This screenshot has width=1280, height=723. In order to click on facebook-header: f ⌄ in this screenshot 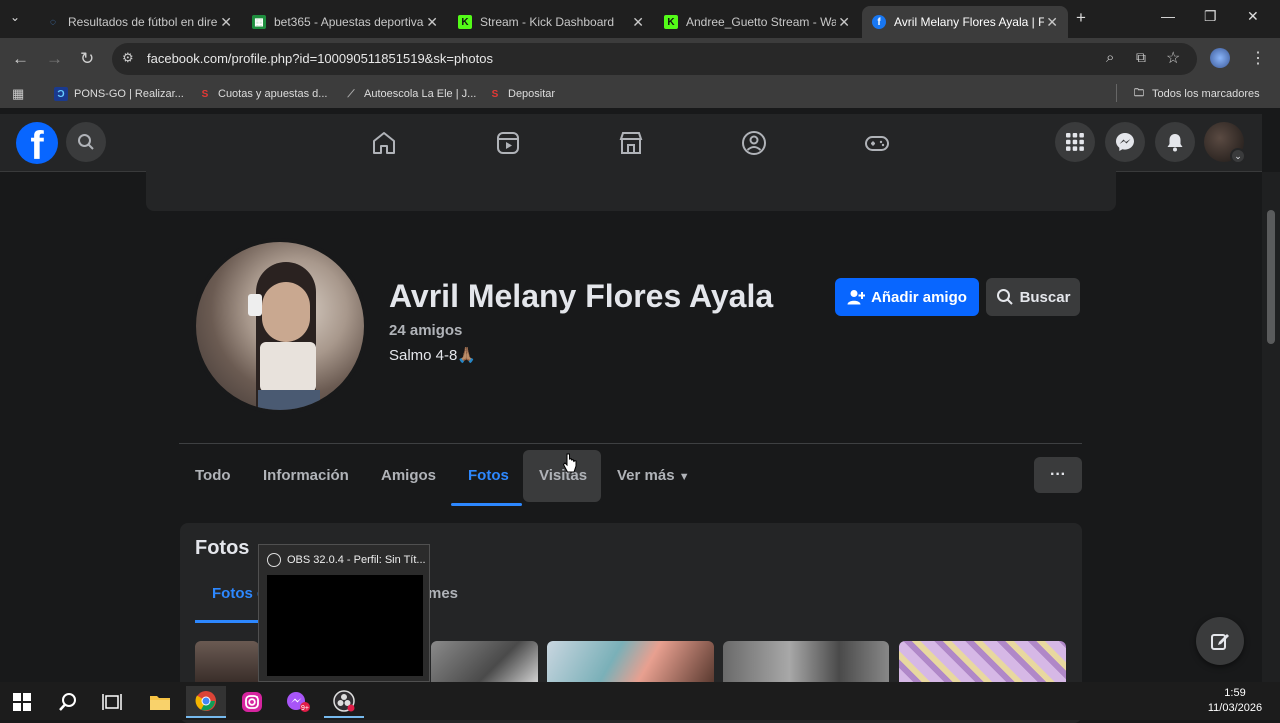, I will do `click(631, 143)`.